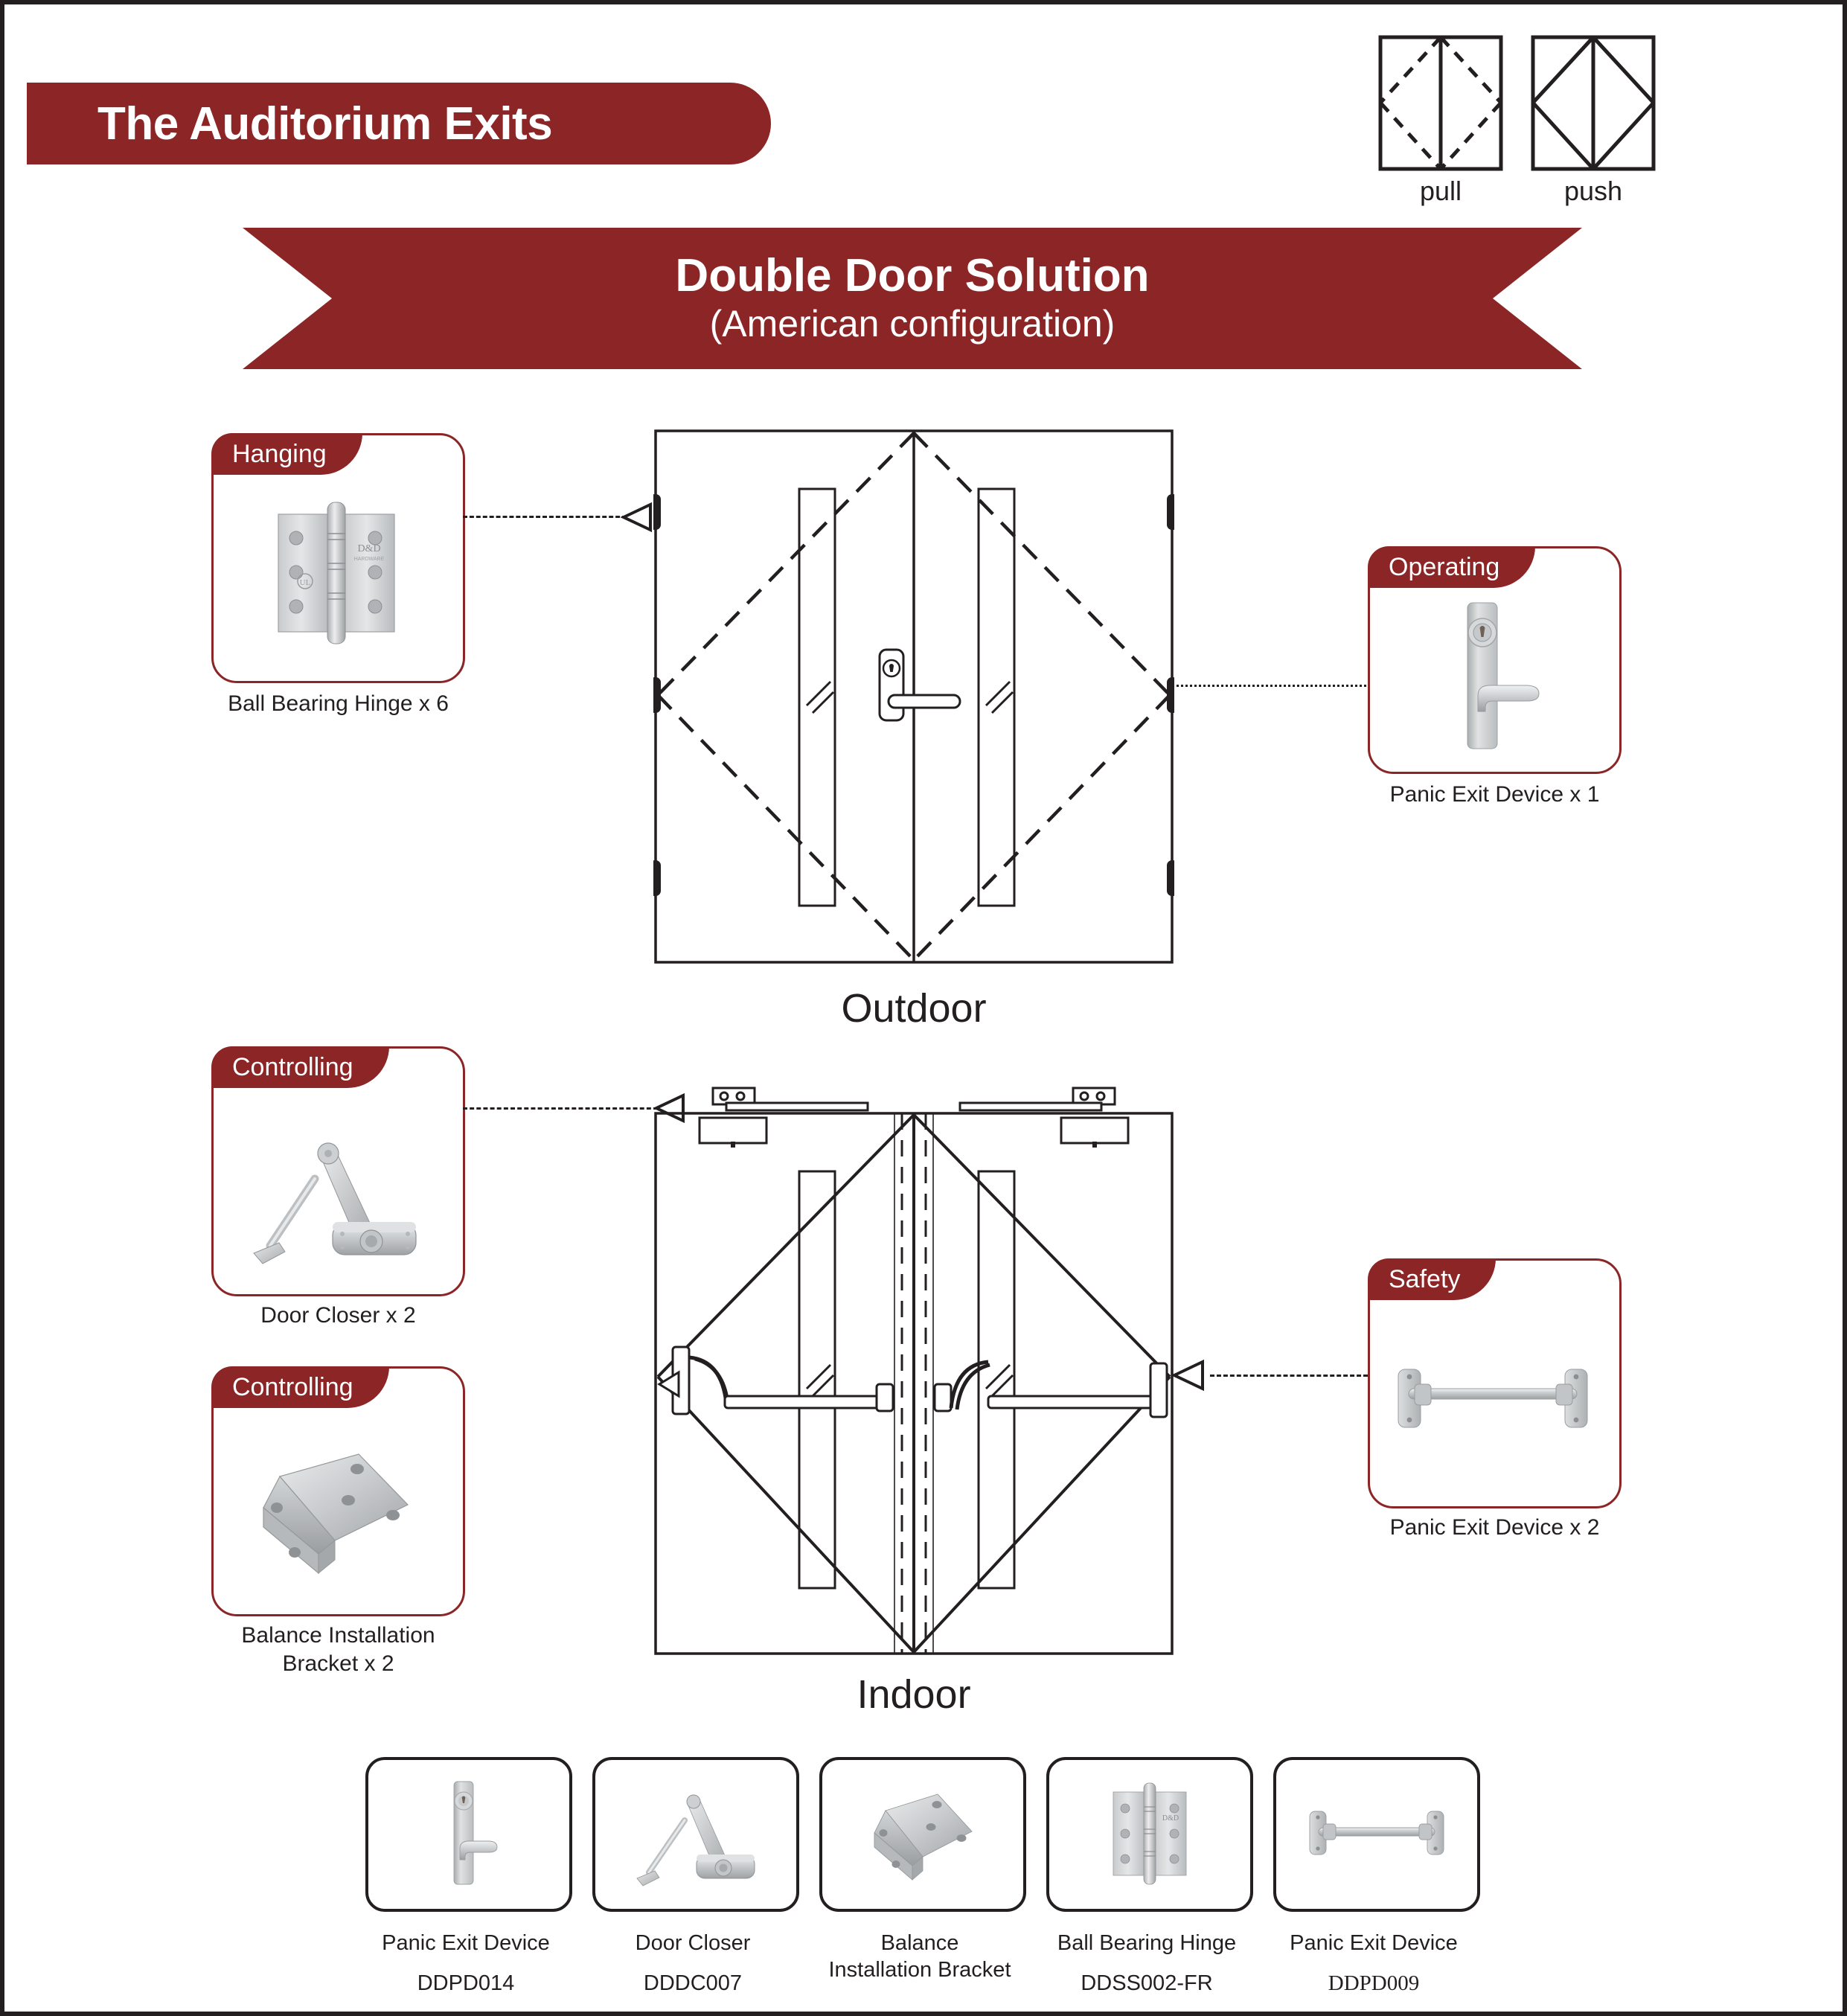 The image size is (1847, 2016). What do you see at coordinates (919, 1943) in the screenshot?
I see `product-name-line1: Balance` at bounding box center [919, 1943].